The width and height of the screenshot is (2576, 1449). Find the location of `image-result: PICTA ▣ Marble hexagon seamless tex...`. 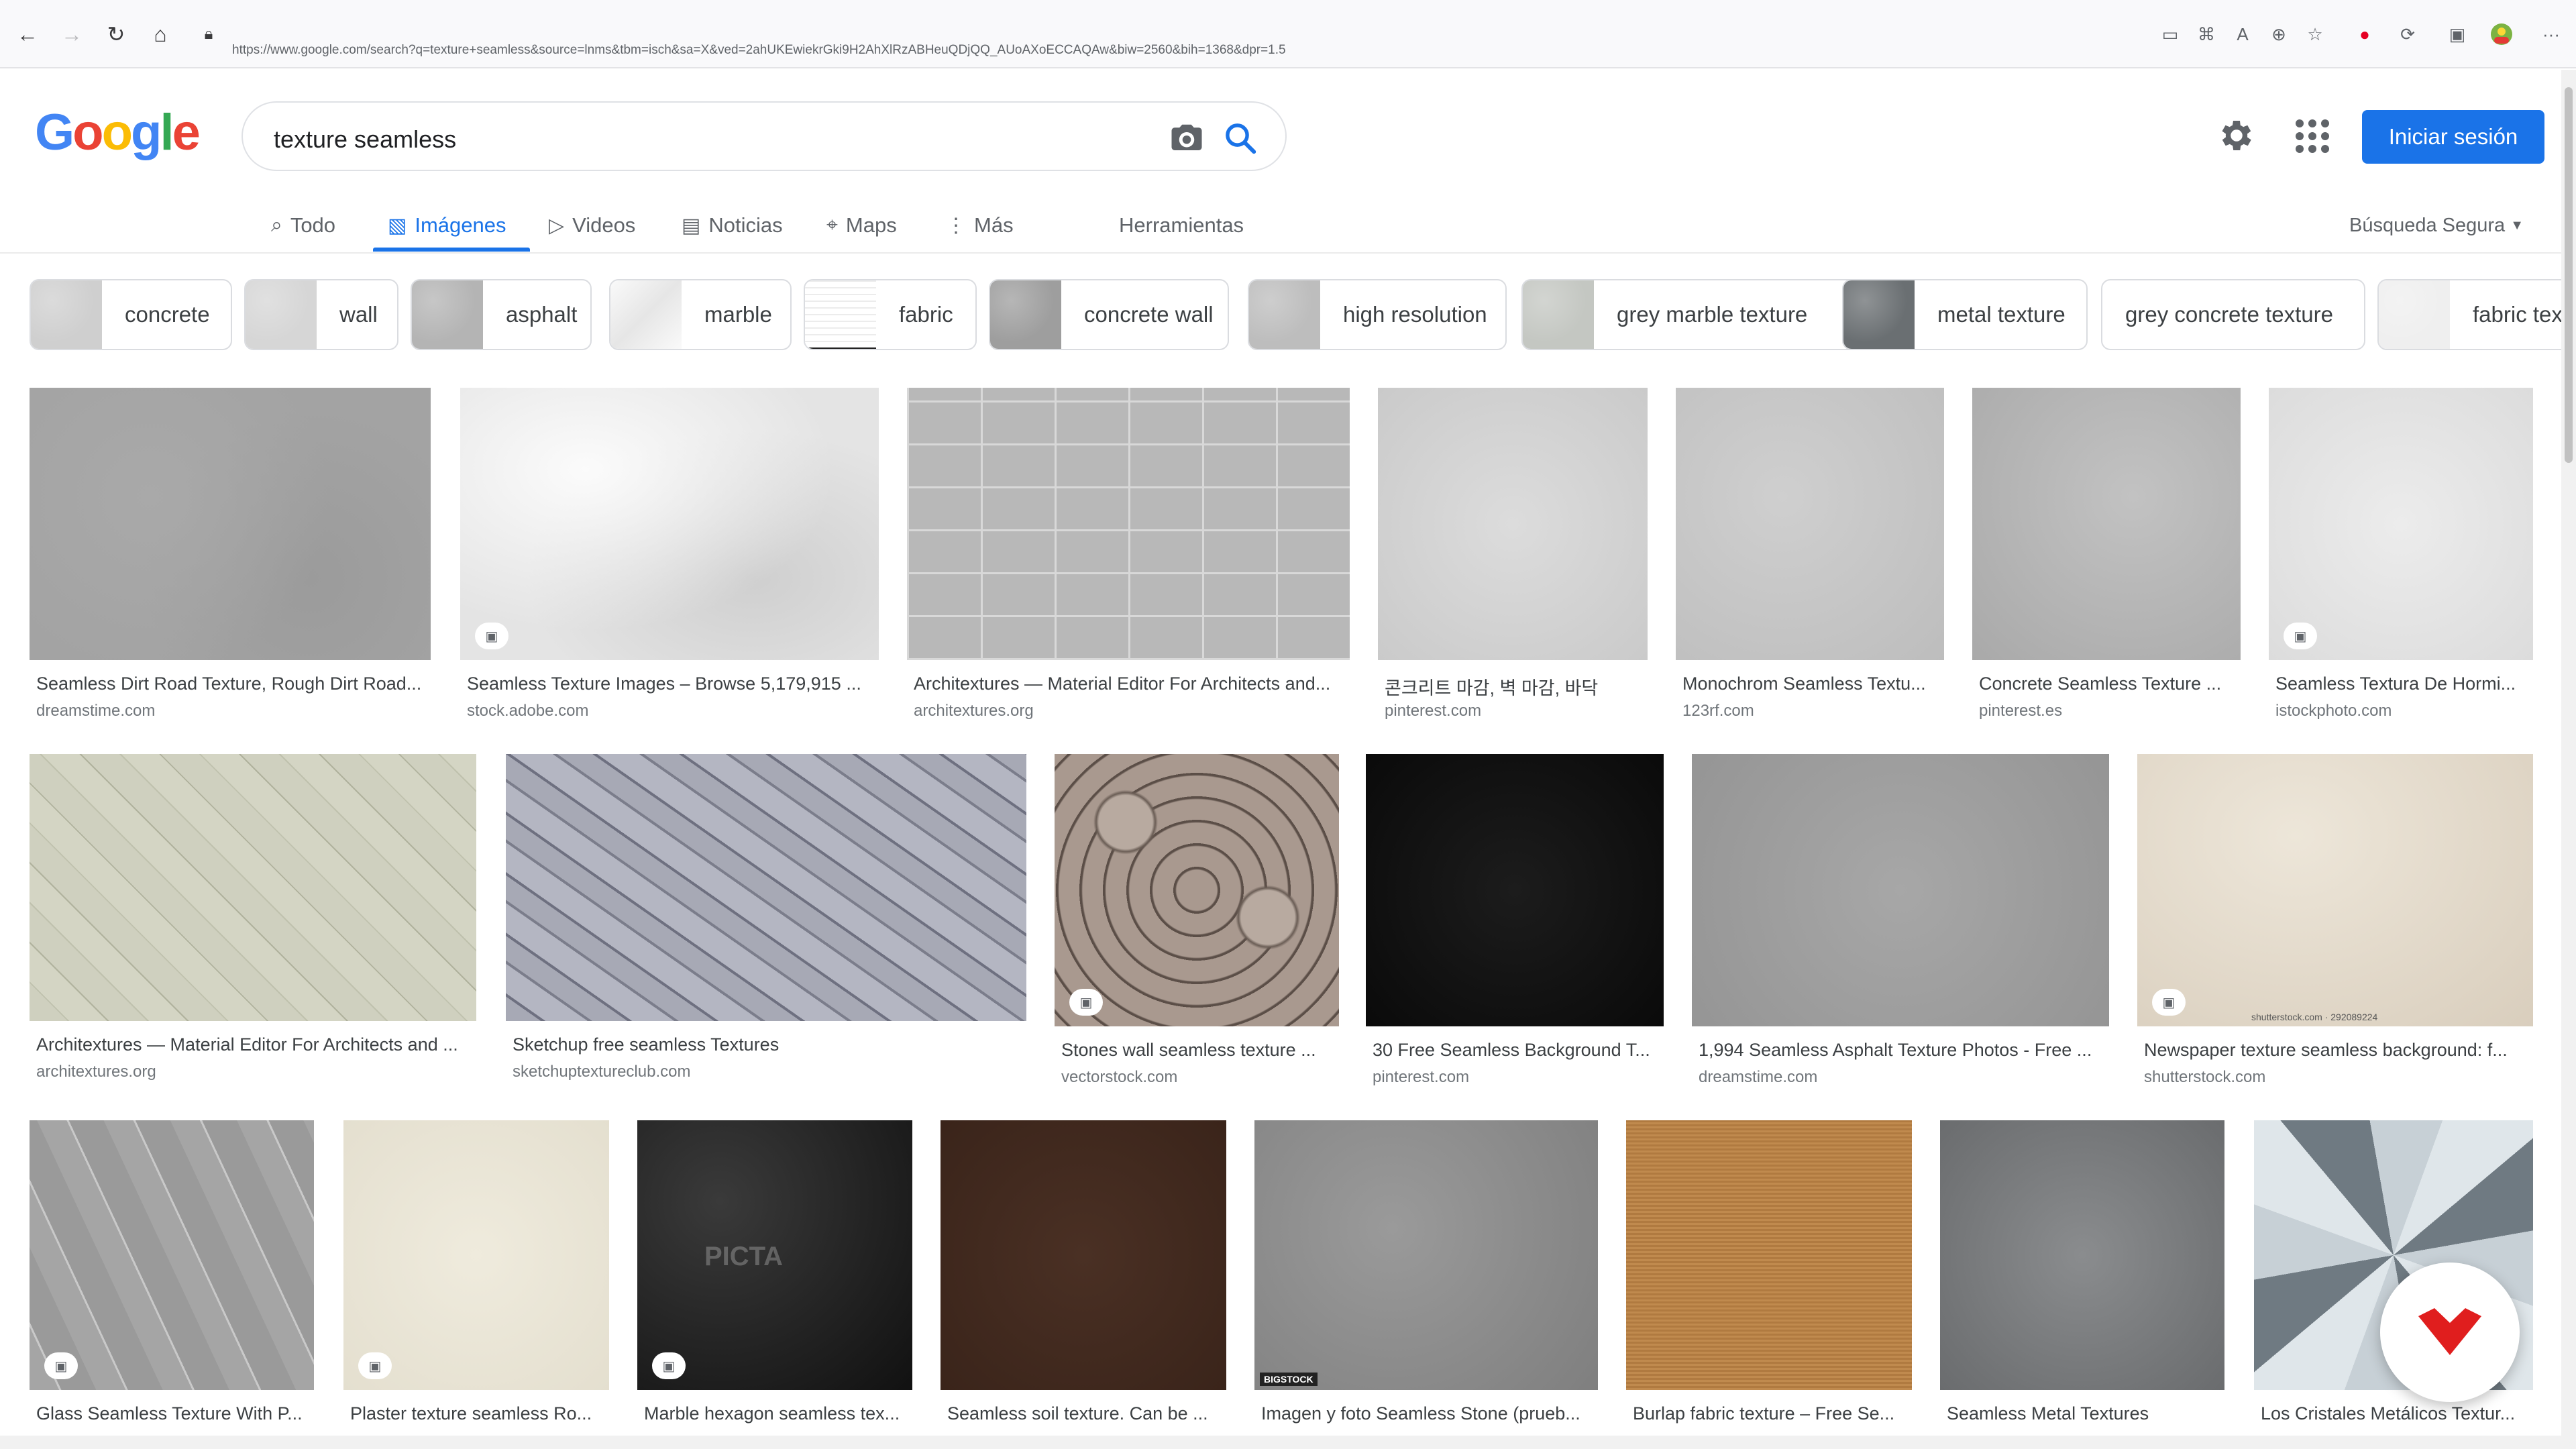

image-result: PICTA ▣ Marble hexagon seamless tex... is located at coordinates (774, 1284).